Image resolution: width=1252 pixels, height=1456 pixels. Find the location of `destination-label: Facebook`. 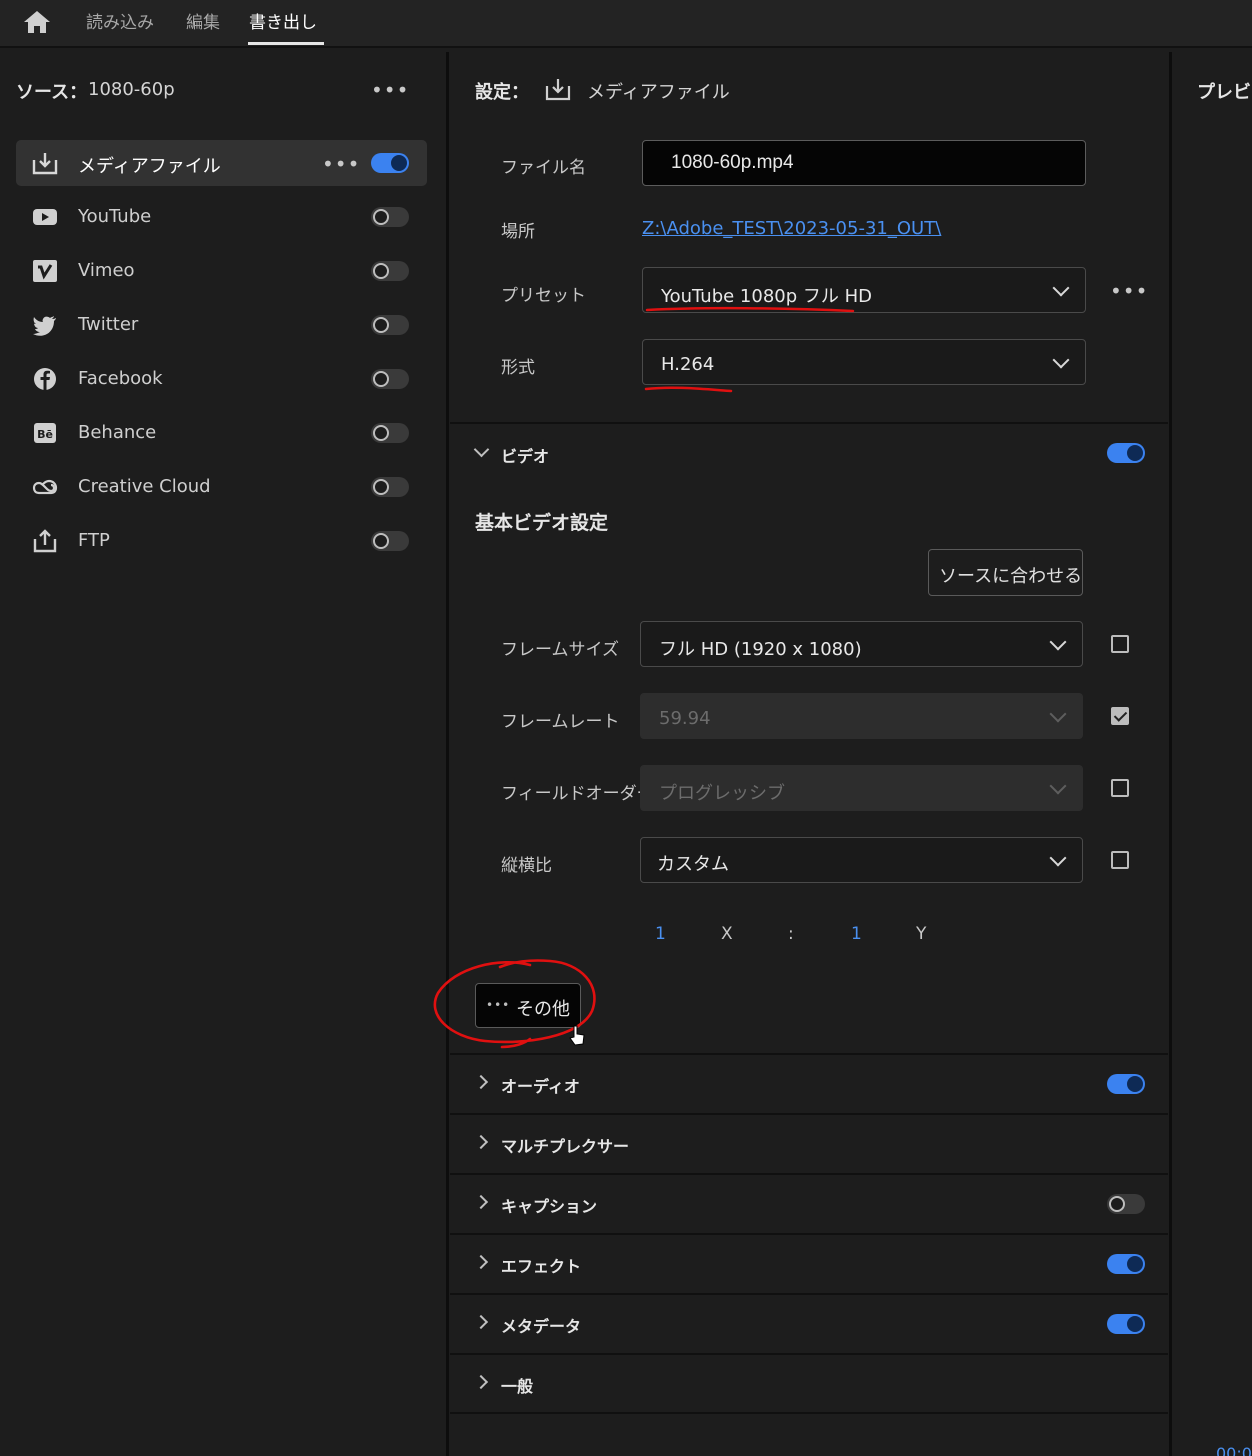

destination-label: Facebook is located at coordinates (120, 378).